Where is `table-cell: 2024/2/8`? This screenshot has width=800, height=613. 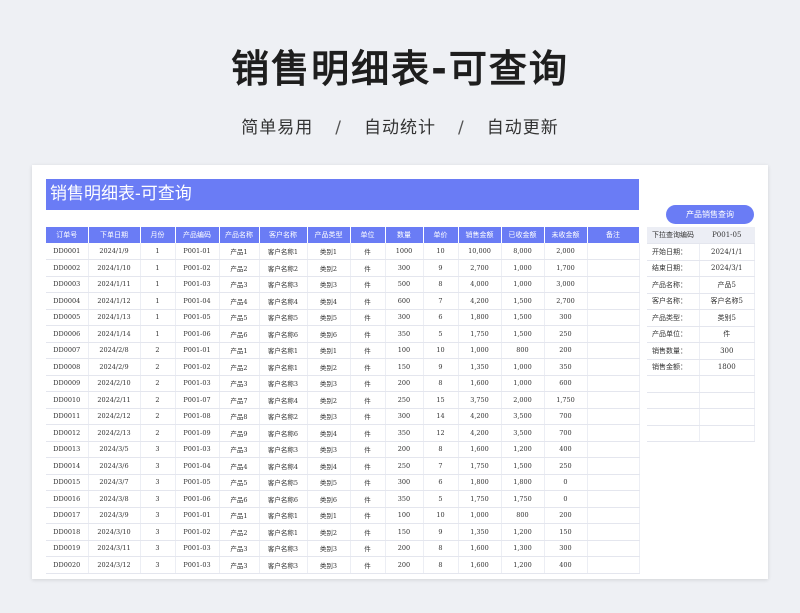 table-cell: 2024/2/8 is located at coordinates (114, 350).